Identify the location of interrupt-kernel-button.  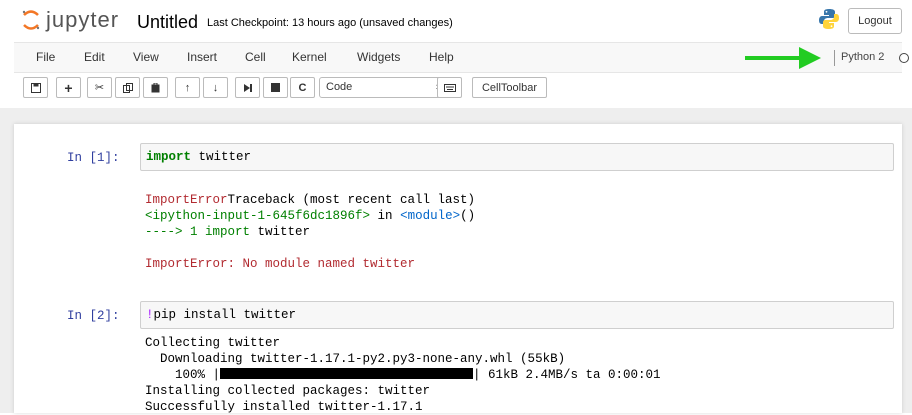
(275, 87).